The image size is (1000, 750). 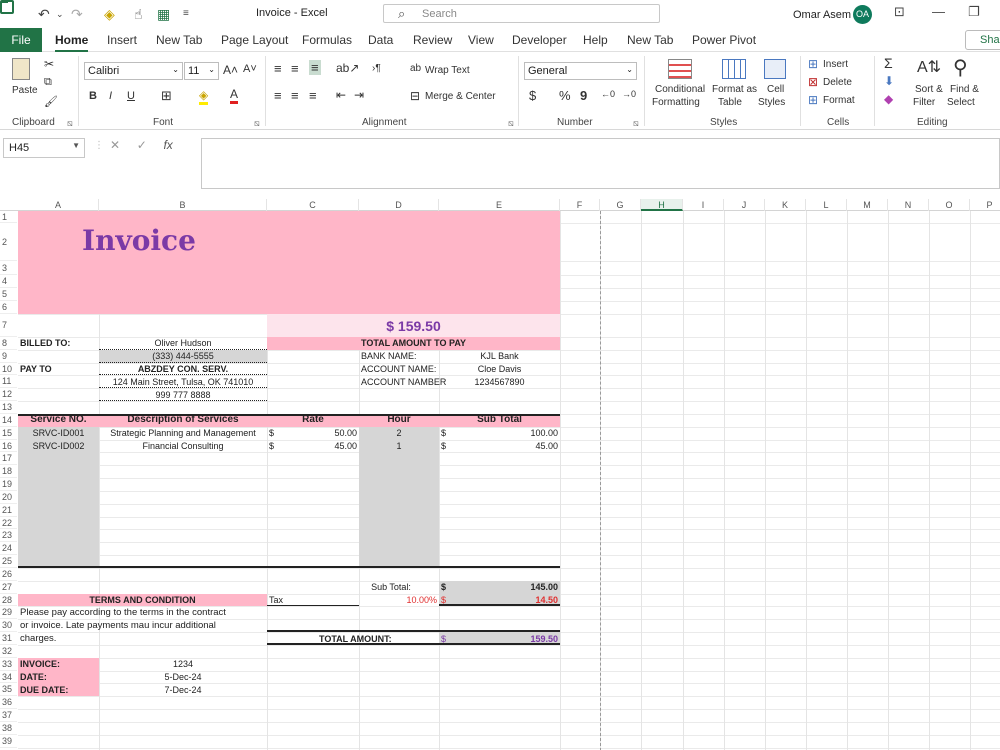 What do you see at coordinates (8, 677) in the screenshot?
I see `row-header-34: 34` at bounding box center [8, 677].